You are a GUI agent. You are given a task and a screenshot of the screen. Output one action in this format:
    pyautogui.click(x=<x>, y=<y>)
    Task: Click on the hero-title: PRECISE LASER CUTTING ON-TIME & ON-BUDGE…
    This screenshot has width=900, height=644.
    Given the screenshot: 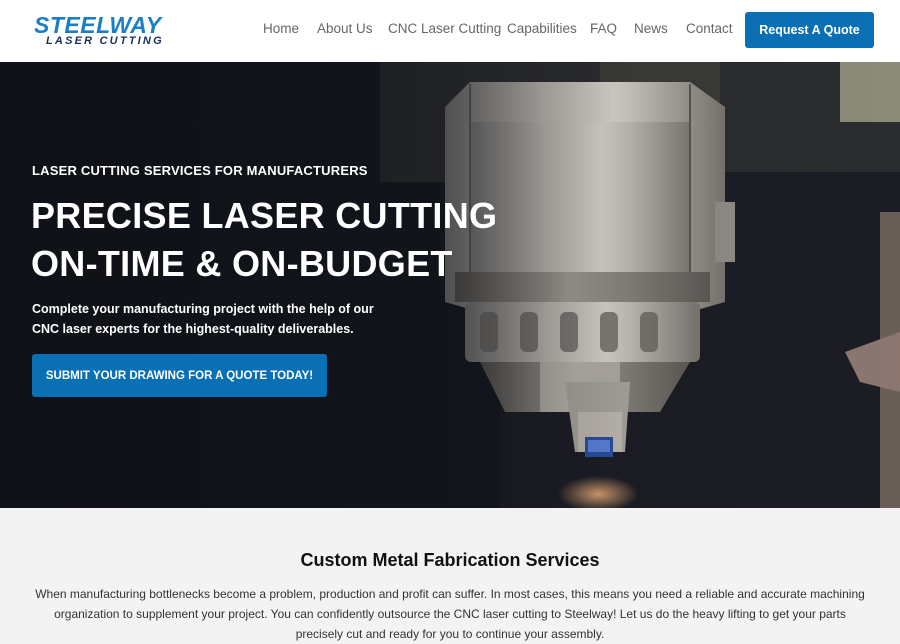 What is the action you would take?
    pyautogui.click(x=264, y=240)
    